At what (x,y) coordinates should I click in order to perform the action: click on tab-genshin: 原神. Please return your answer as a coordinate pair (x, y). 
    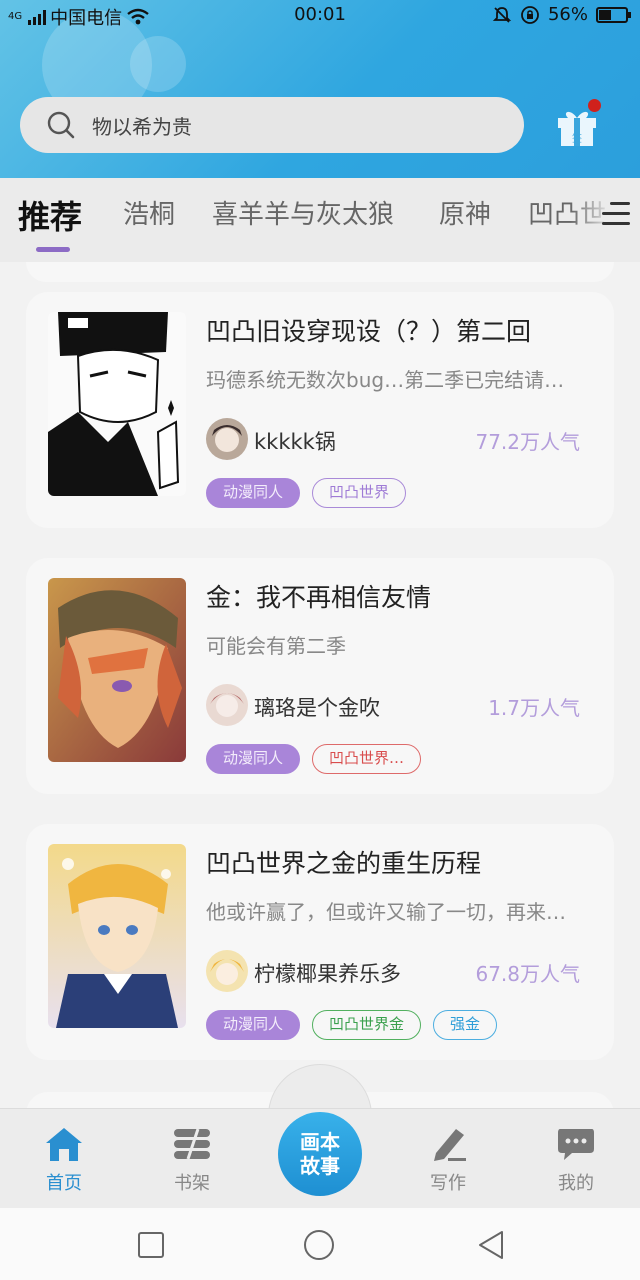
    Looking at the image, I should click on (465, 212).